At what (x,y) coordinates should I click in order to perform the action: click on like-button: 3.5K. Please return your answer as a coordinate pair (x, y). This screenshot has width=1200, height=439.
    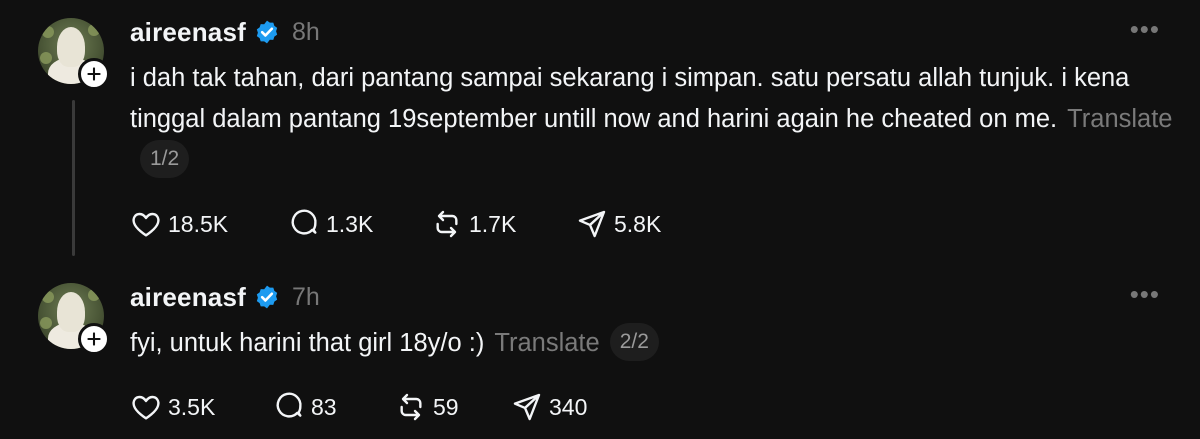
    Looking at the image, I should click on (201, 407).